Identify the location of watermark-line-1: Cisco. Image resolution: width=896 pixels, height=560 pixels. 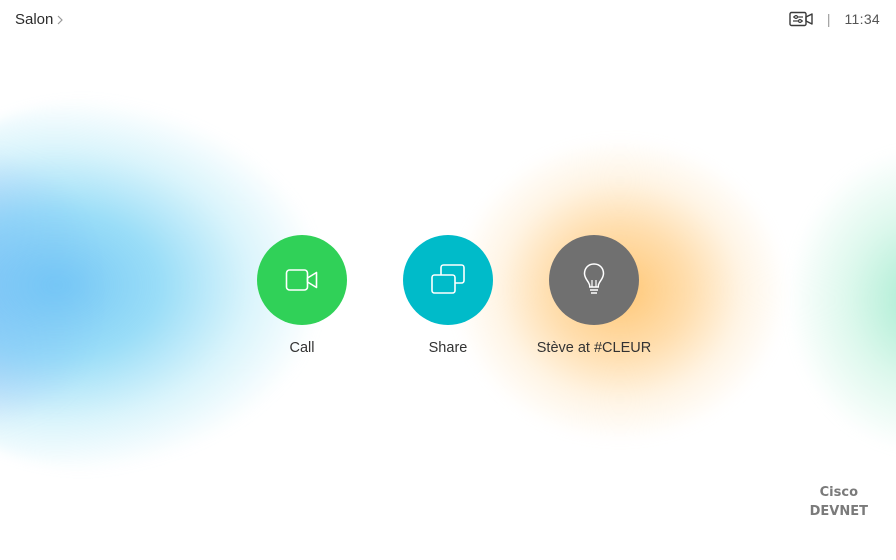
(838, 492).